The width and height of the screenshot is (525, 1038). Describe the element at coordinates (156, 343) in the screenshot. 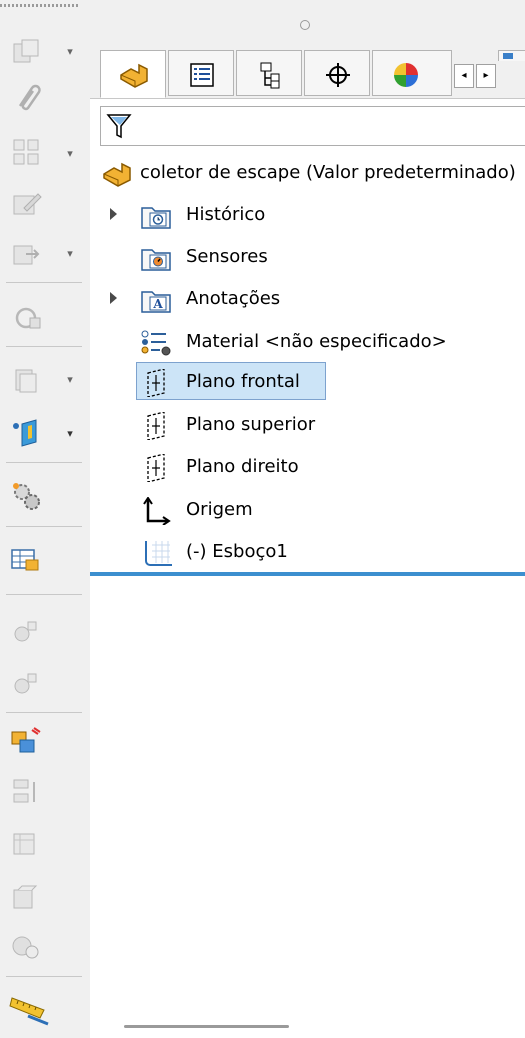

I see `material-icon` at that location.